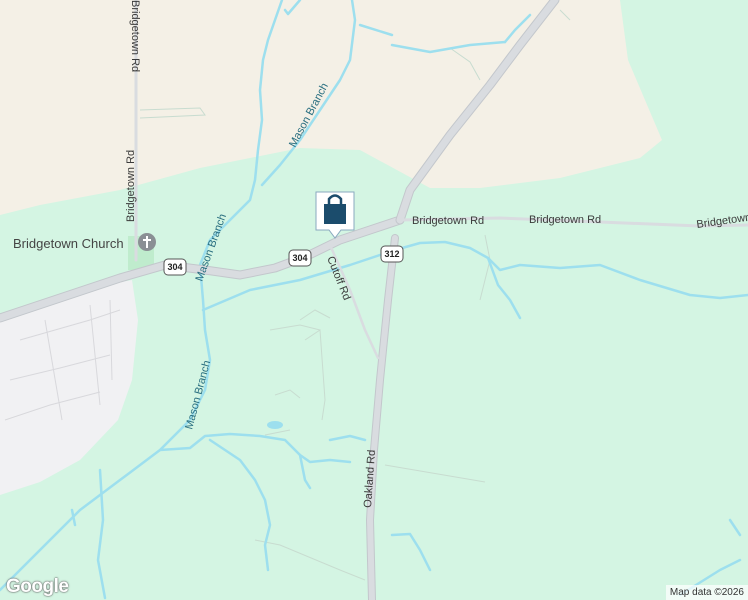 The width and height of the screenshot is (748, 600). What do you see at coordinates (706, 592) in the screenshot?
I see `map-attribution: Map data ©2026` at bounding box center [706, 592].